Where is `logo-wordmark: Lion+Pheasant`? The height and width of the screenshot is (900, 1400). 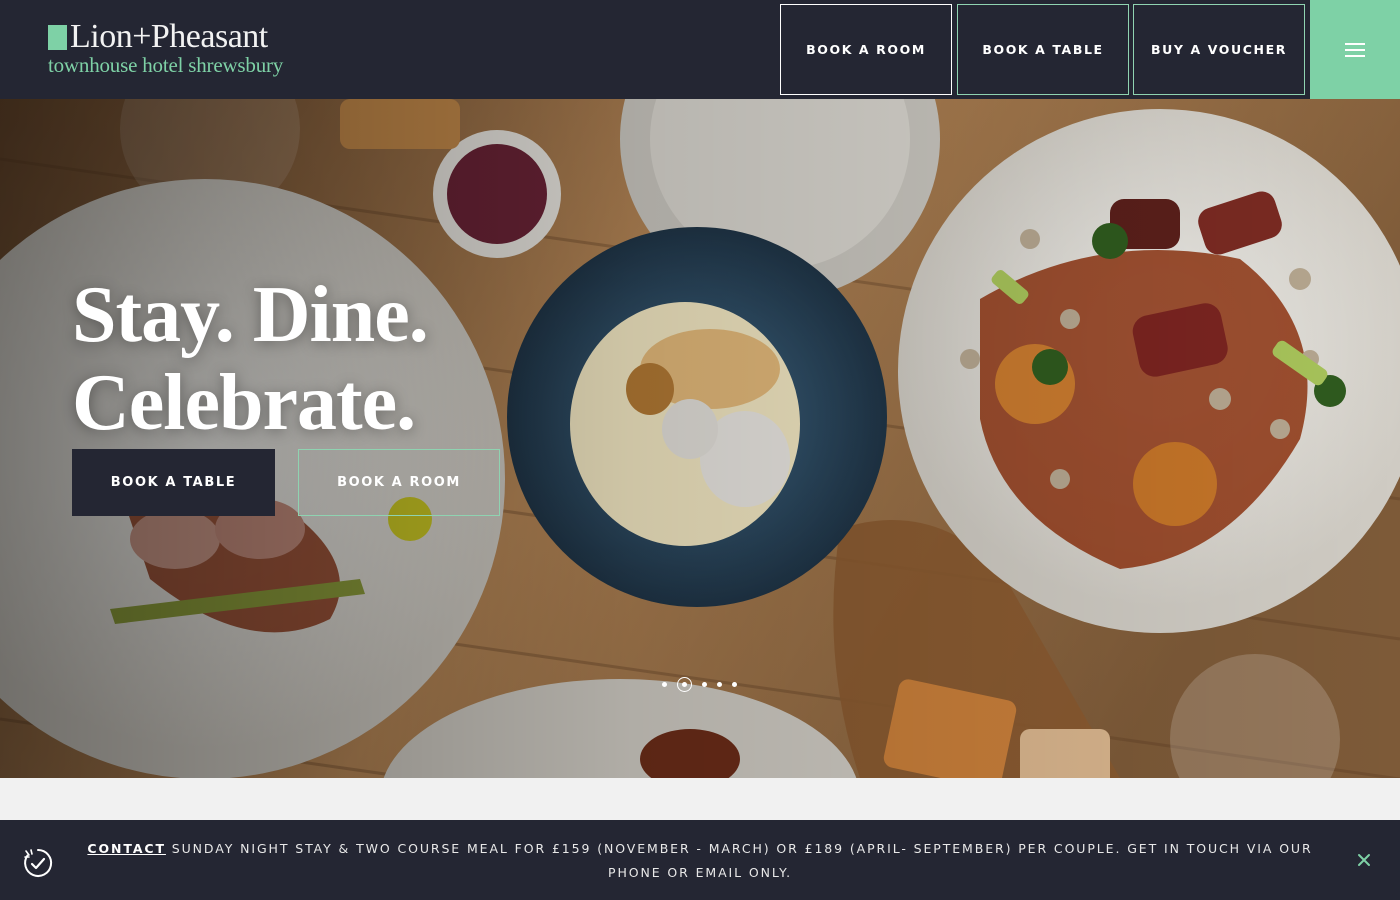 logo-wordmark: Lion+Pheasant is located at coordinates (165, 37).